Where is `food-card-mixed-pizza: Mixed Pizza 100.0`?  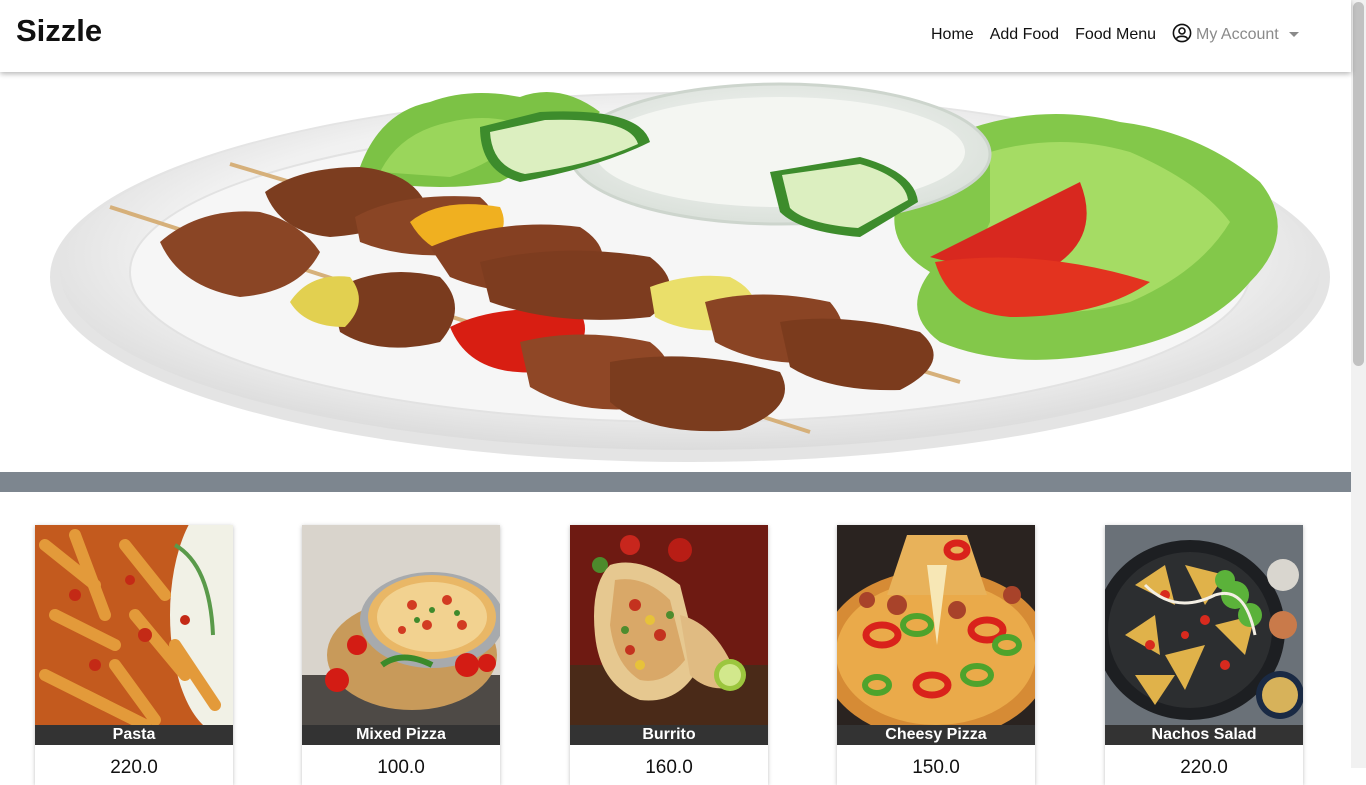
food-card-mixed-pizza: Mixed Pizza 100.0 is located at coordinates (401, 655).